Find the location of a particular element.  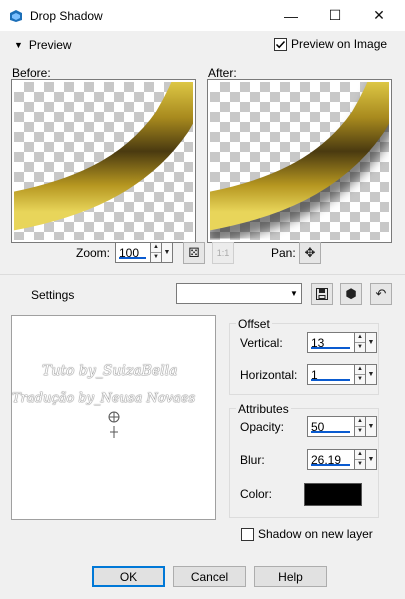

blur-stepper: ▲ ▼ is located at coordinates (360, 459).